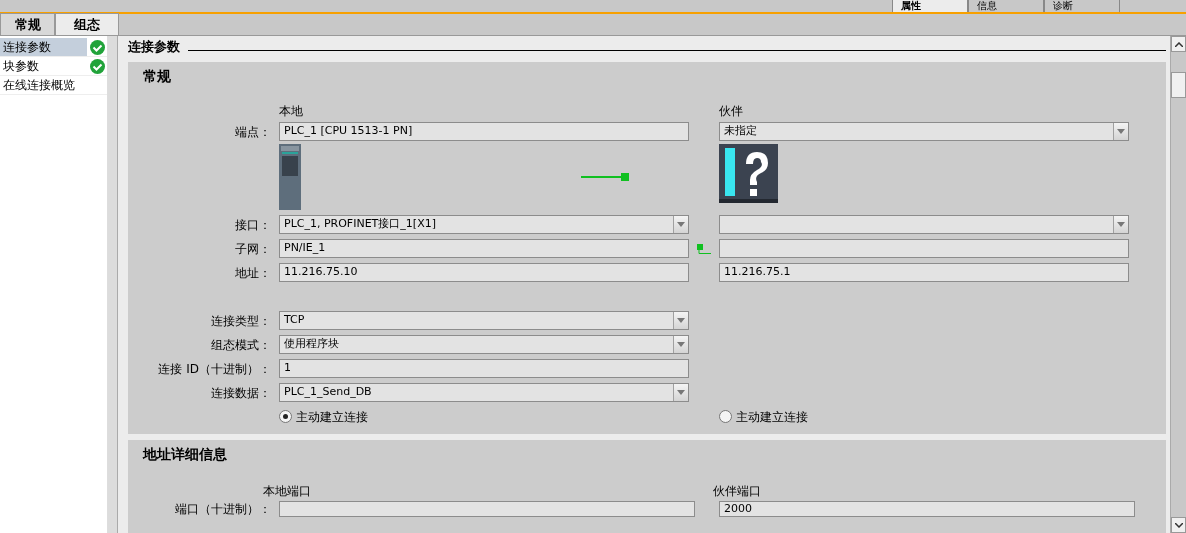 The height and width of the screenshot is (533, 1186). I want to click on column-header: 本地, so click(291, 110).